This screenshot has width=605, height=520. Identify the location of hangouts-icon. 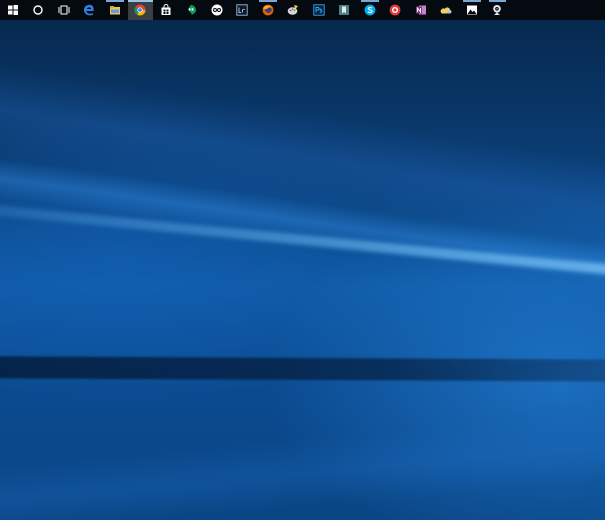
(192, 10).